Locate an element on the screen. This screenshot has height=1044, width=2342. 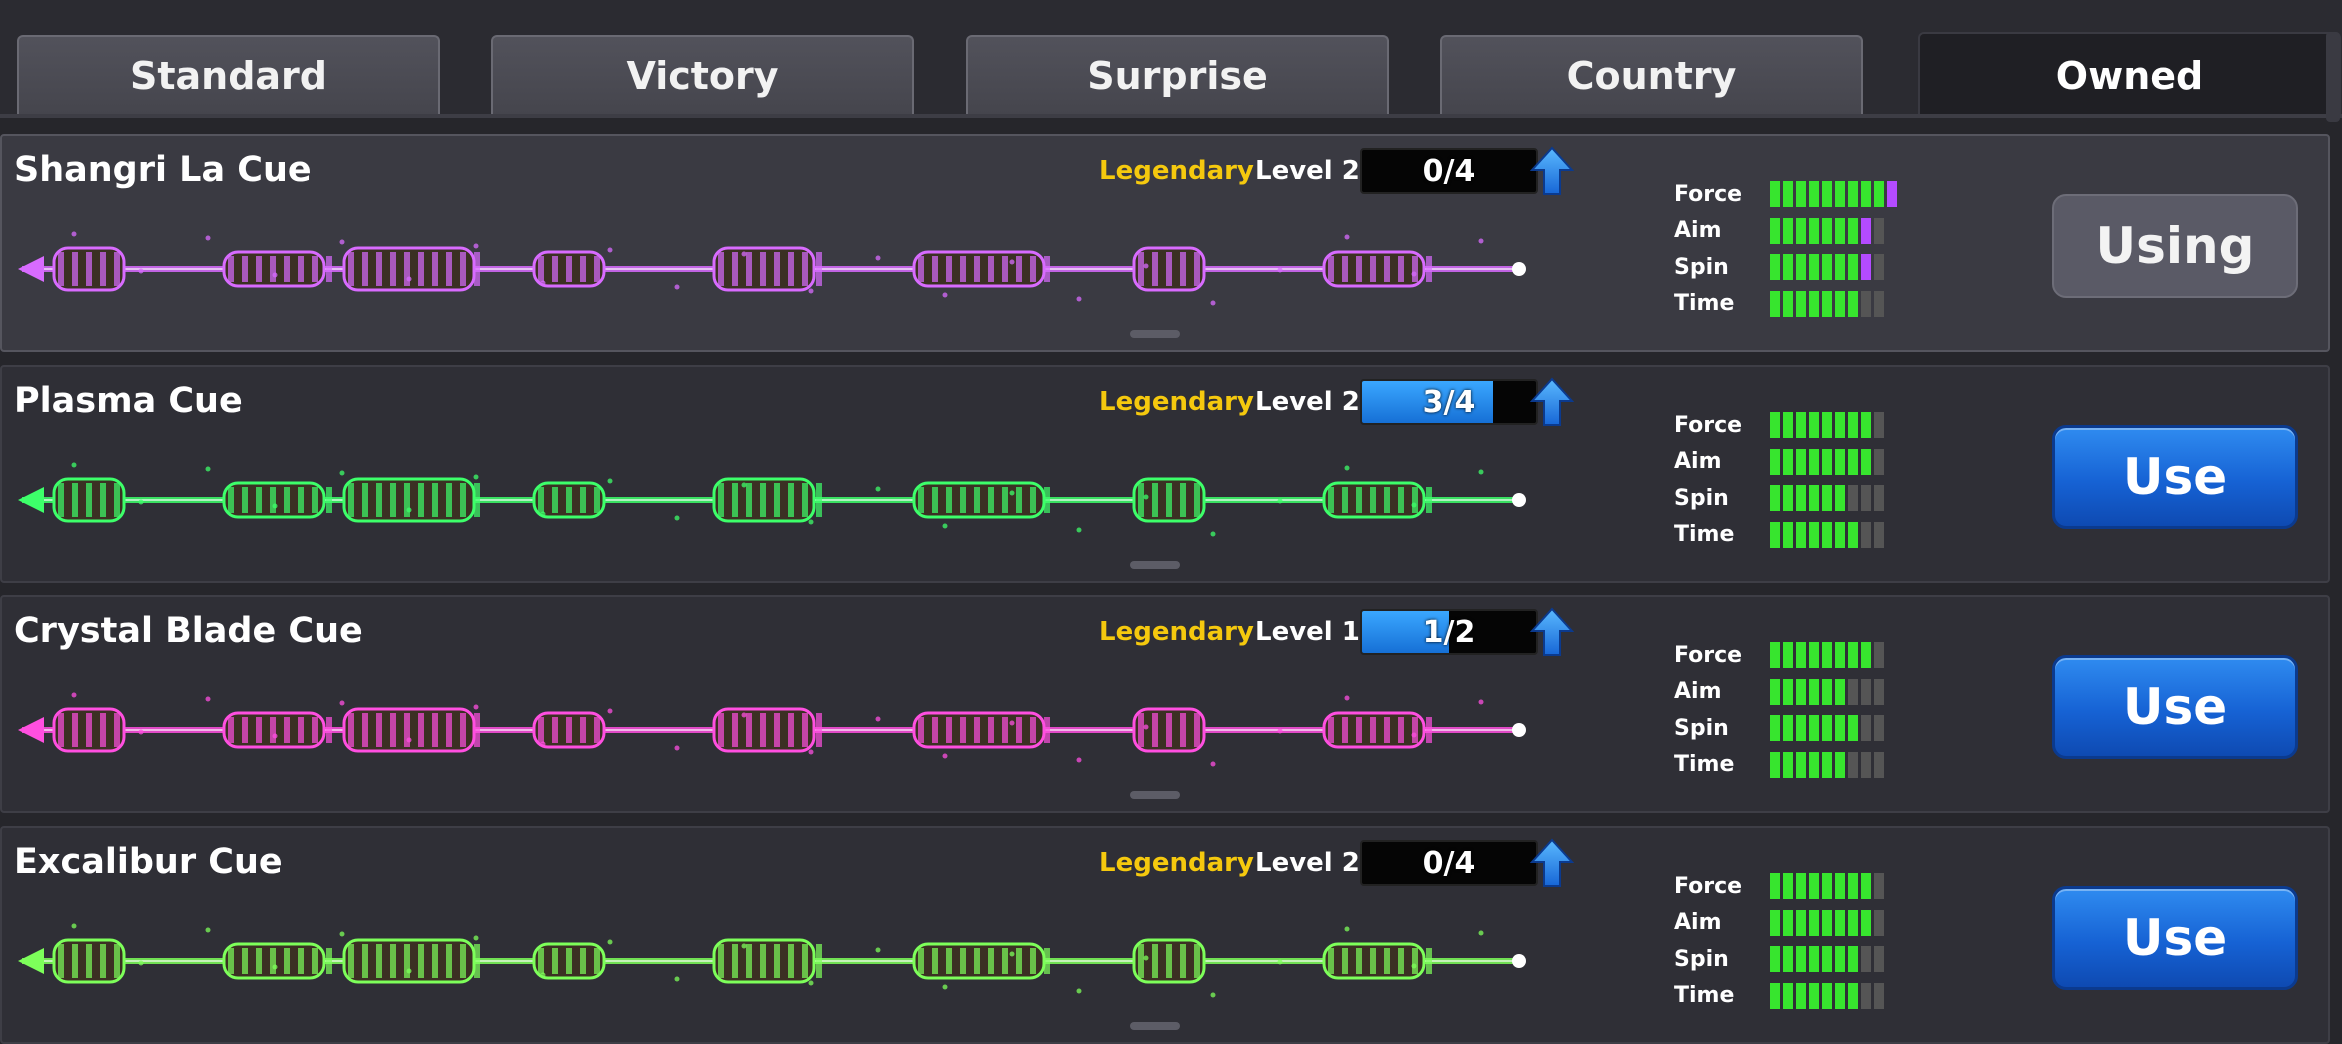
cue-name: Shangri La Cue is located at coordinates (163, 170).